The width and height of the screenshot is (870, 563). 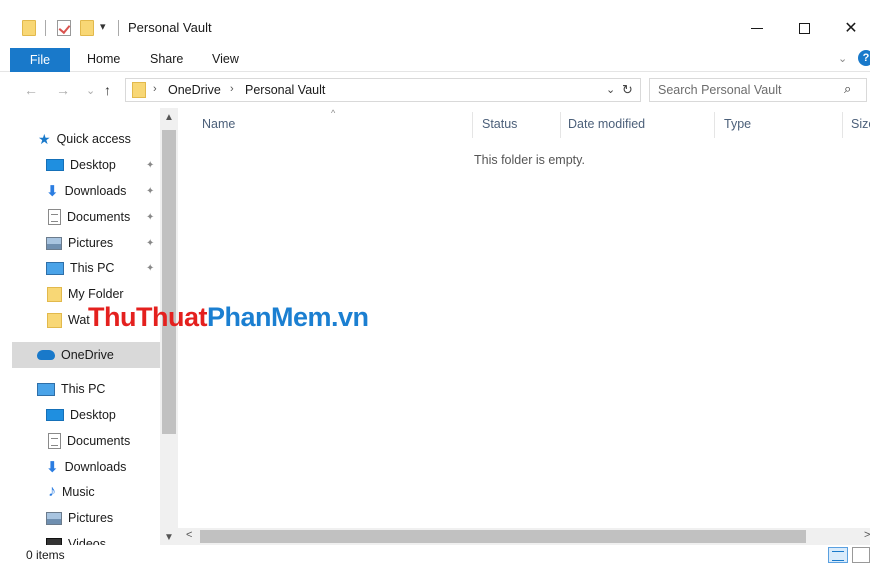 I want to click on nav-item-this-pc: This PC, so click(x=71, y=389).